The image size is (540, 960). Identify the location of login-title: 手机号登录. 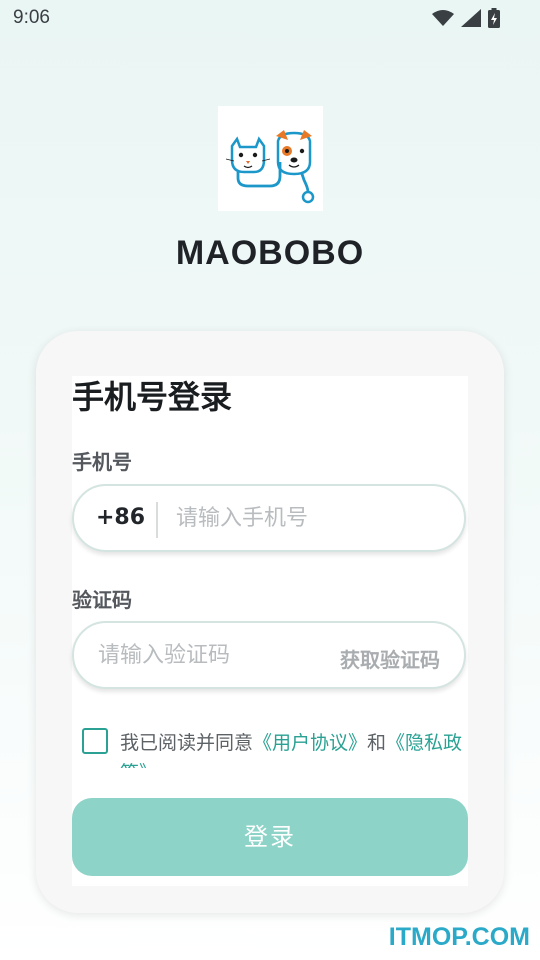
(152, 397).